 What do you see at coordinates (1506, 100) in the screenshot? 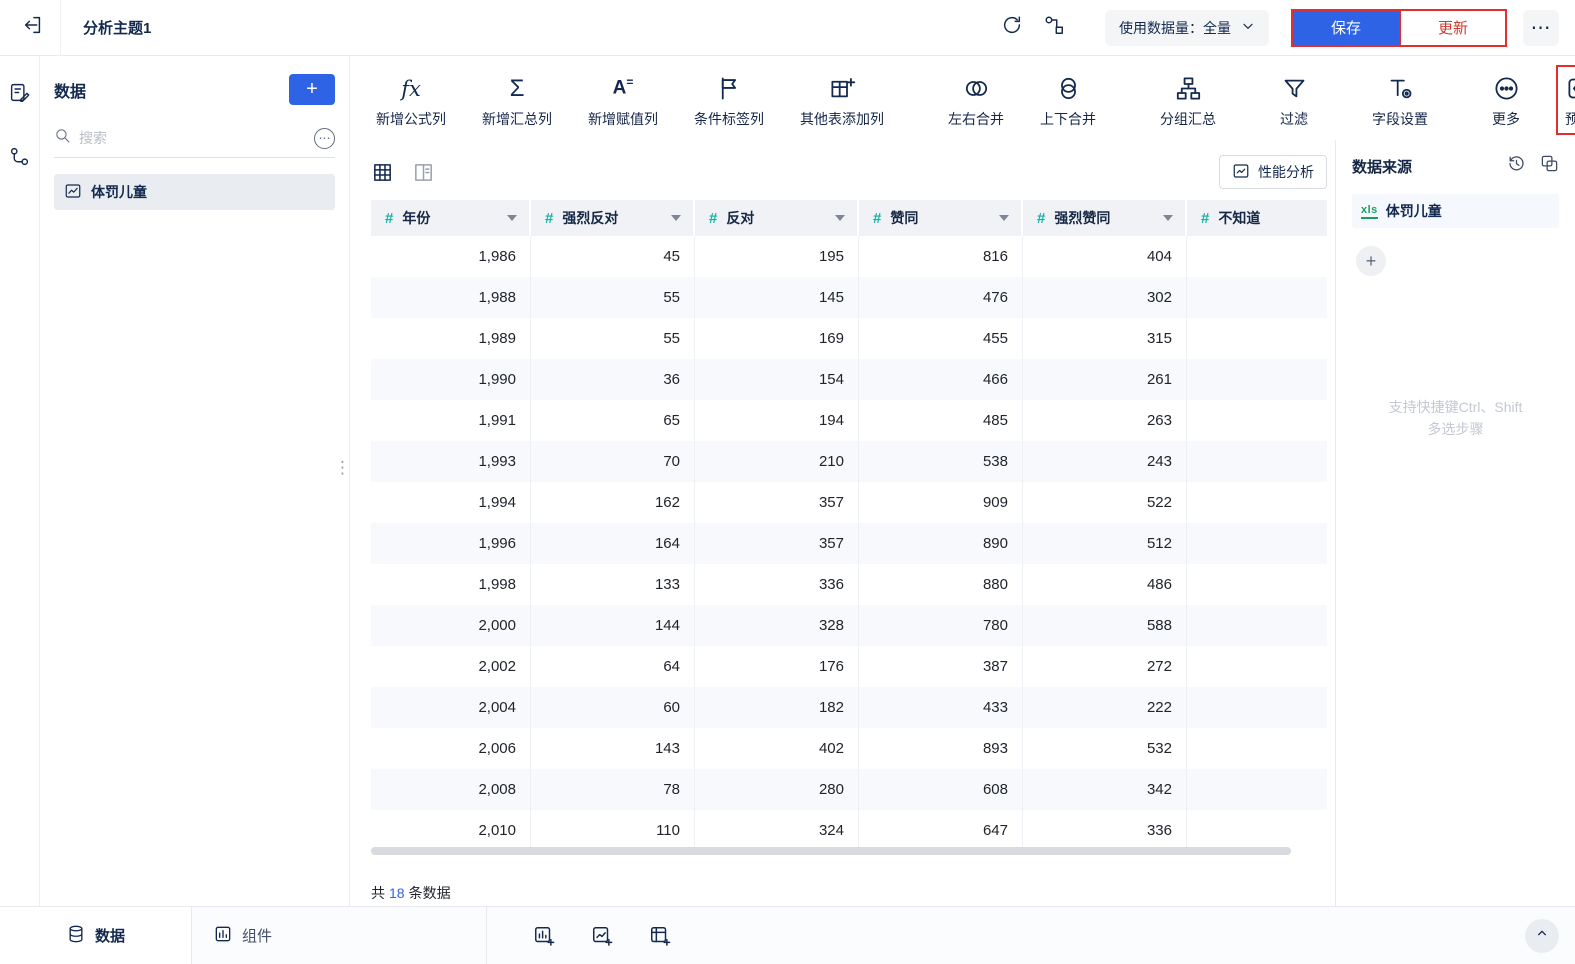
I see `toolbar-more: 更多` at bounding box center [1506, 100].